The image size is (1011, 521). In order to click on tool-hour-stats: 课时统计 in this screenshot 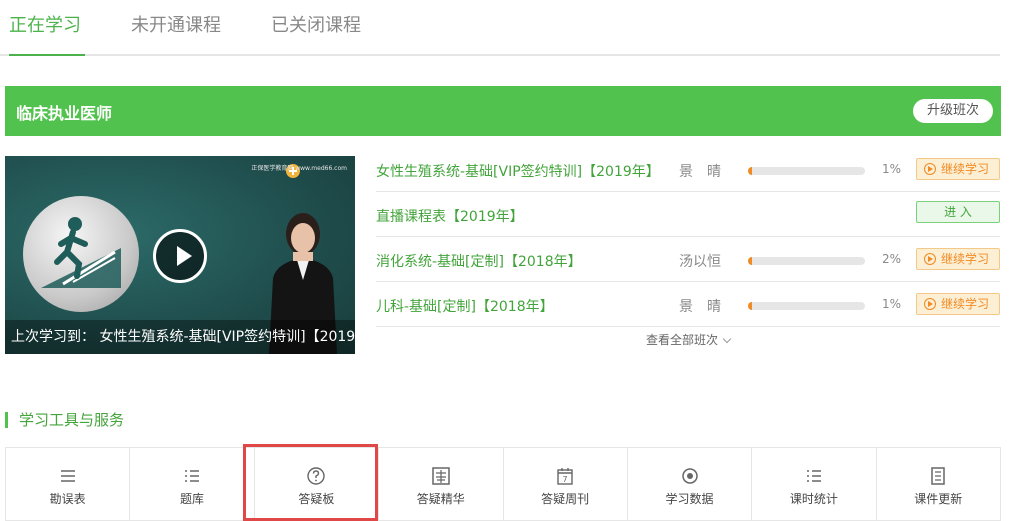, I will do `click(814, 484)`.